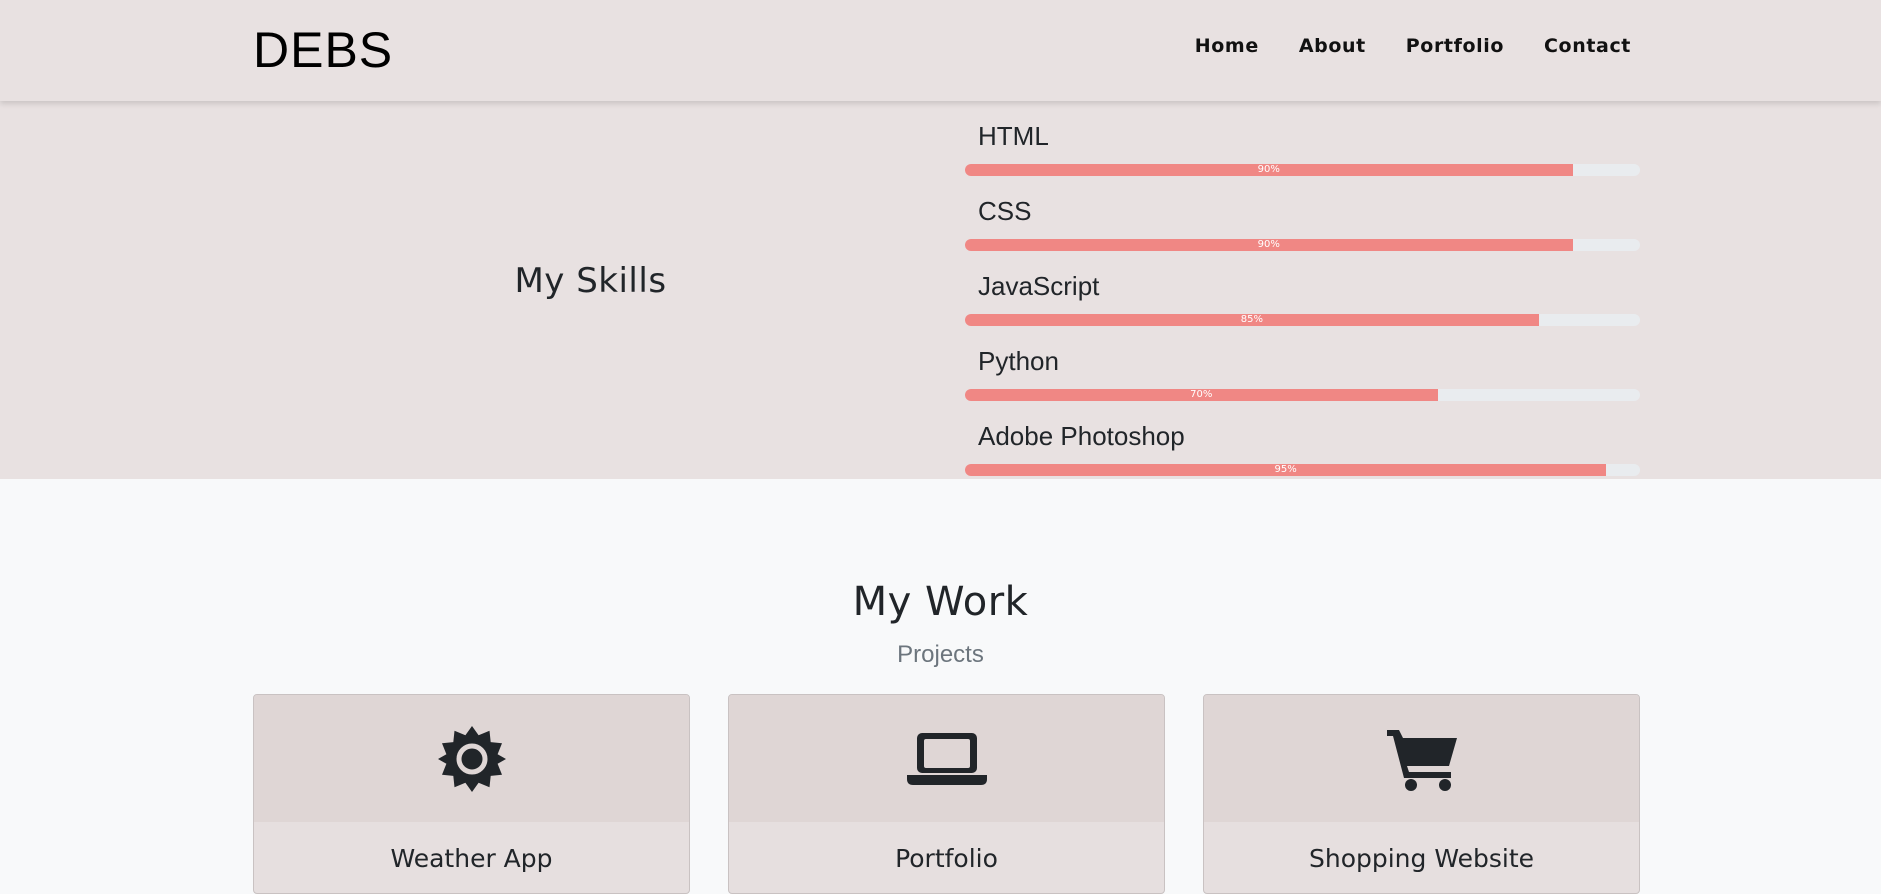 Image resolution: width=1881 pixels, height=894 pixels. What do you see at coordinates (1302, 223) in the screenshot?
I see `skill-item: CSS 90%` at bounding box center [1302, 223].